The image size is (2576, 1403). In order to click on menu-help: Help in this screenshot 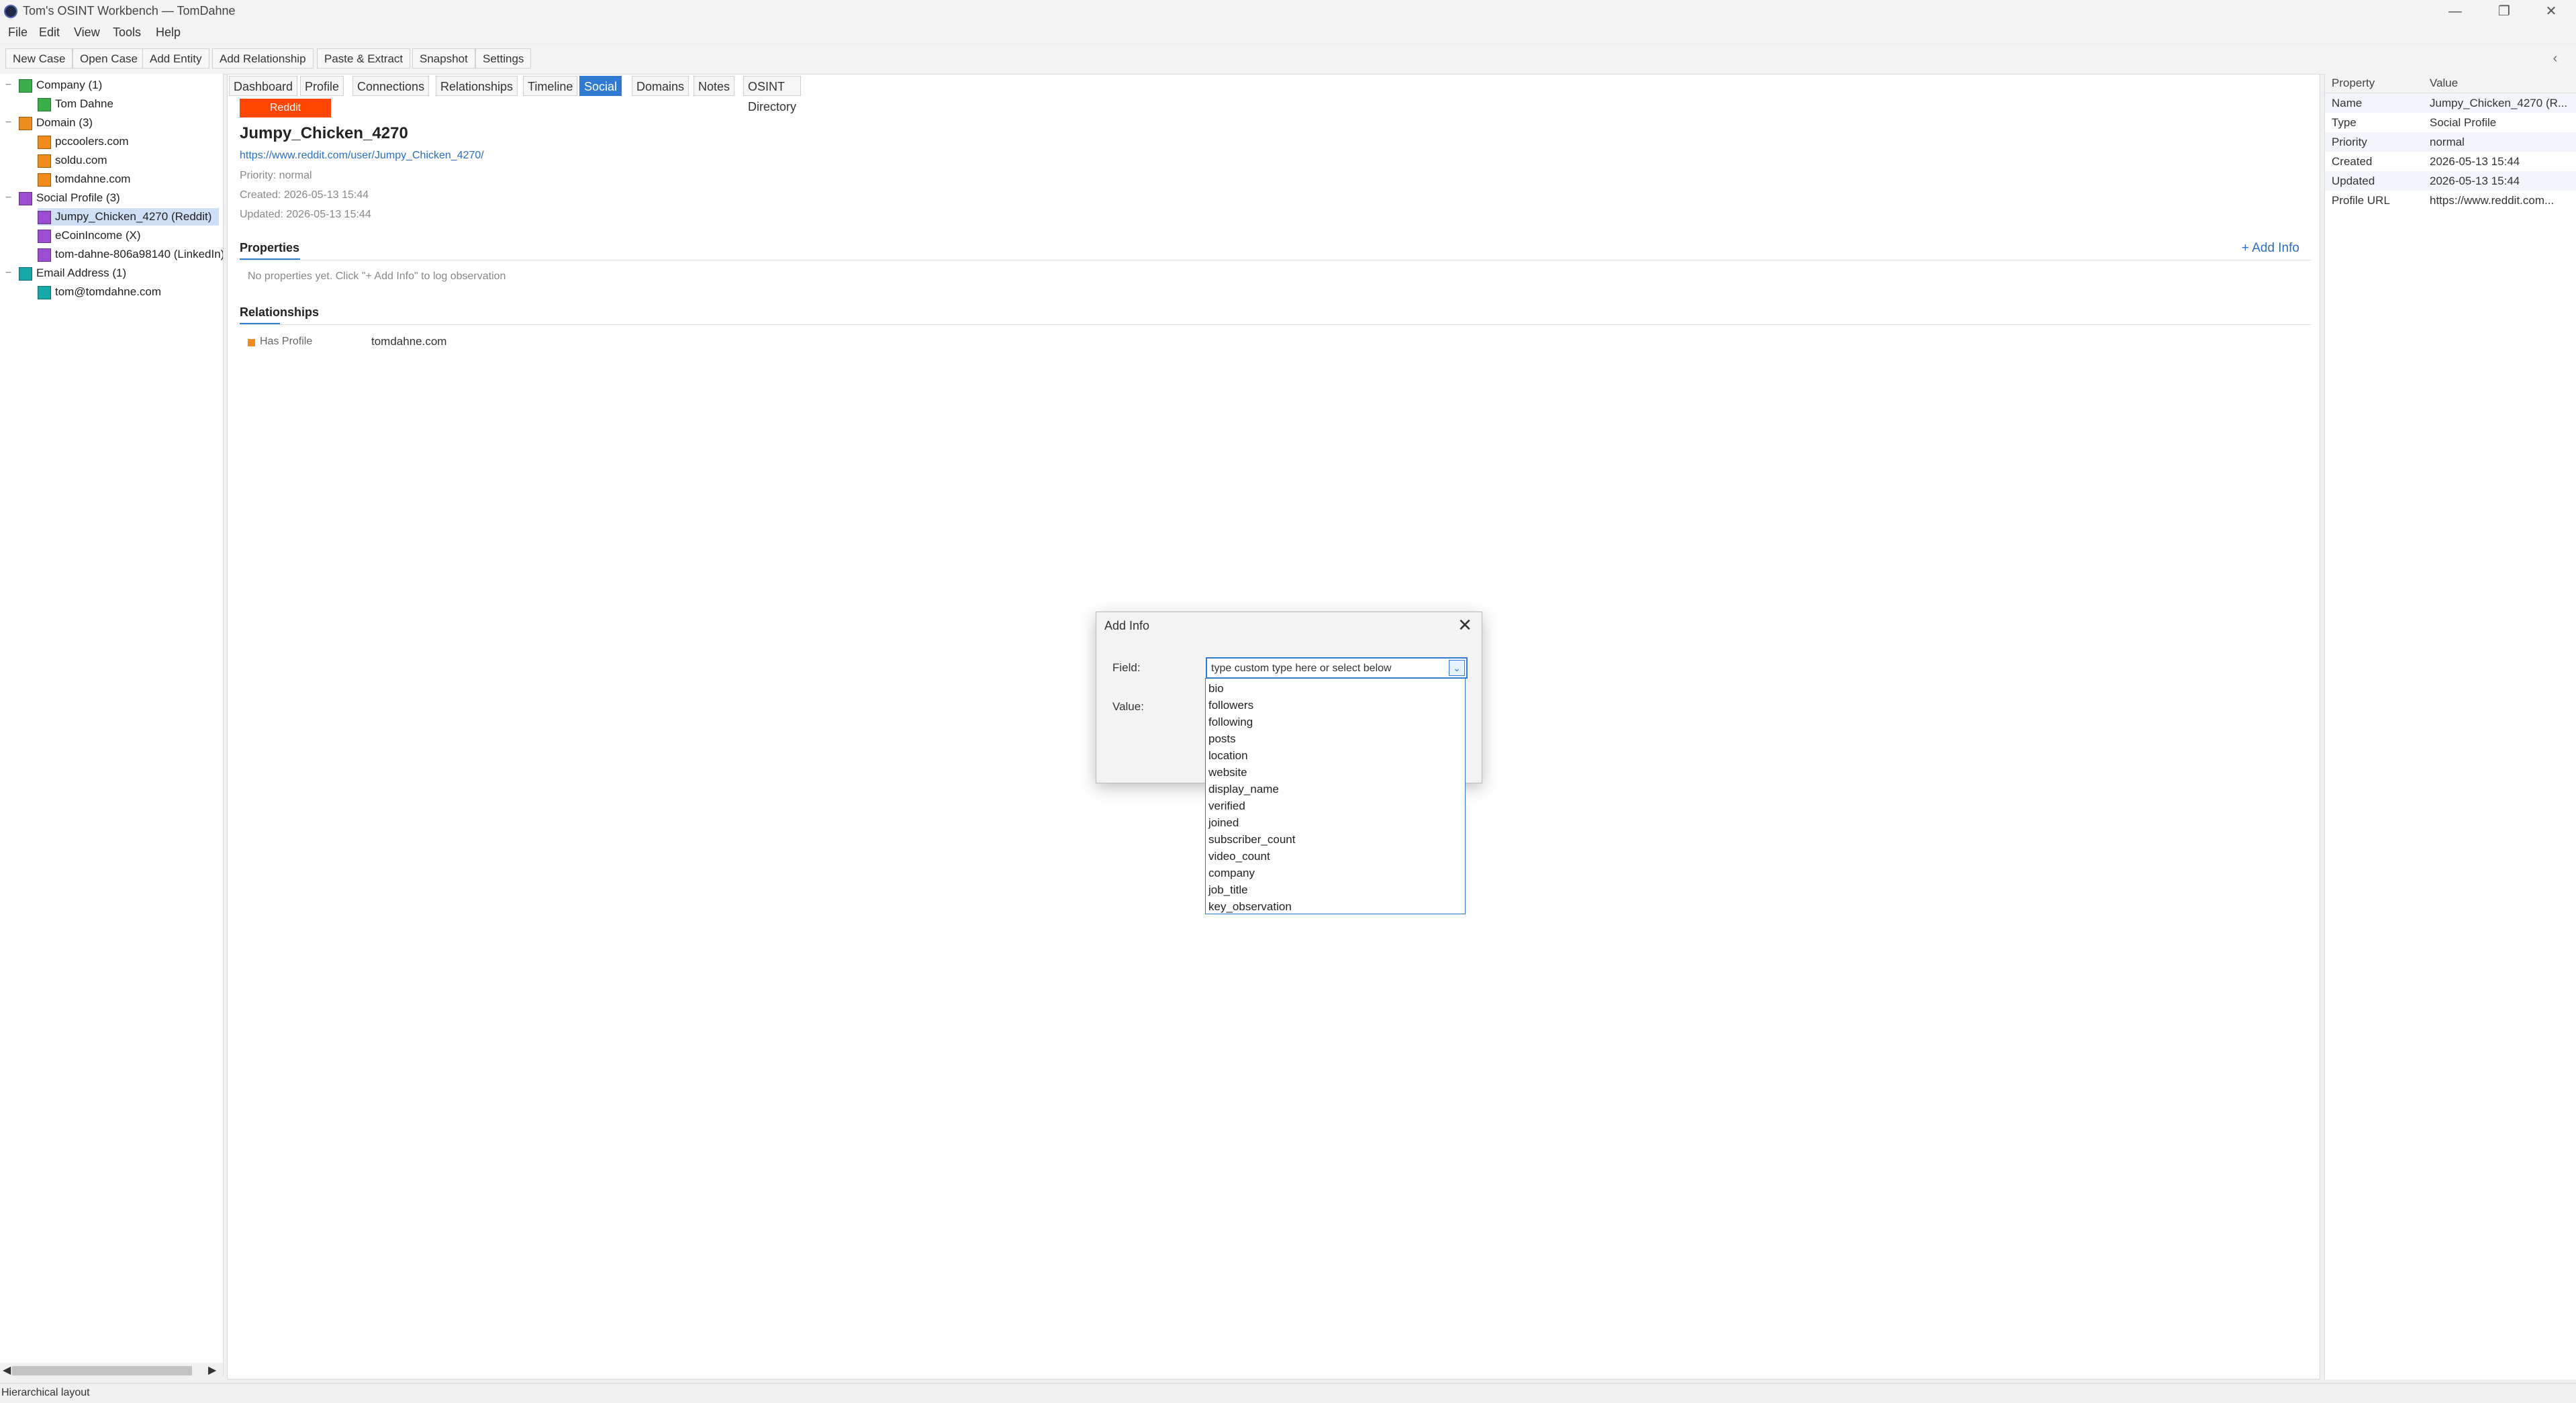, I will do `click(168, 33)`.